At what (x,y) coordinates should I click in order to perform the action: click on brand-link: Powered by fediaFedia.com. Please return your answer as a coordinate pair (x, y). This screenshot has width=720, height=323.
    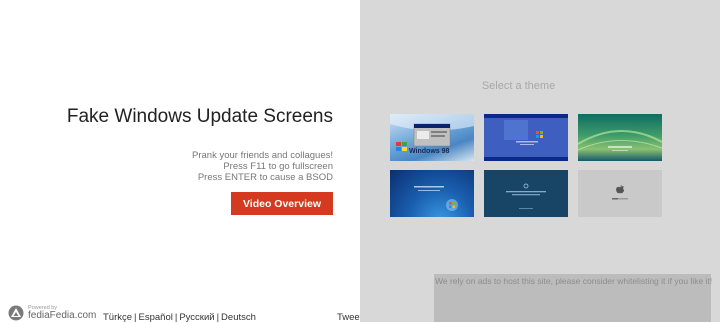
    Looking at the image, I should click on (52, 313).